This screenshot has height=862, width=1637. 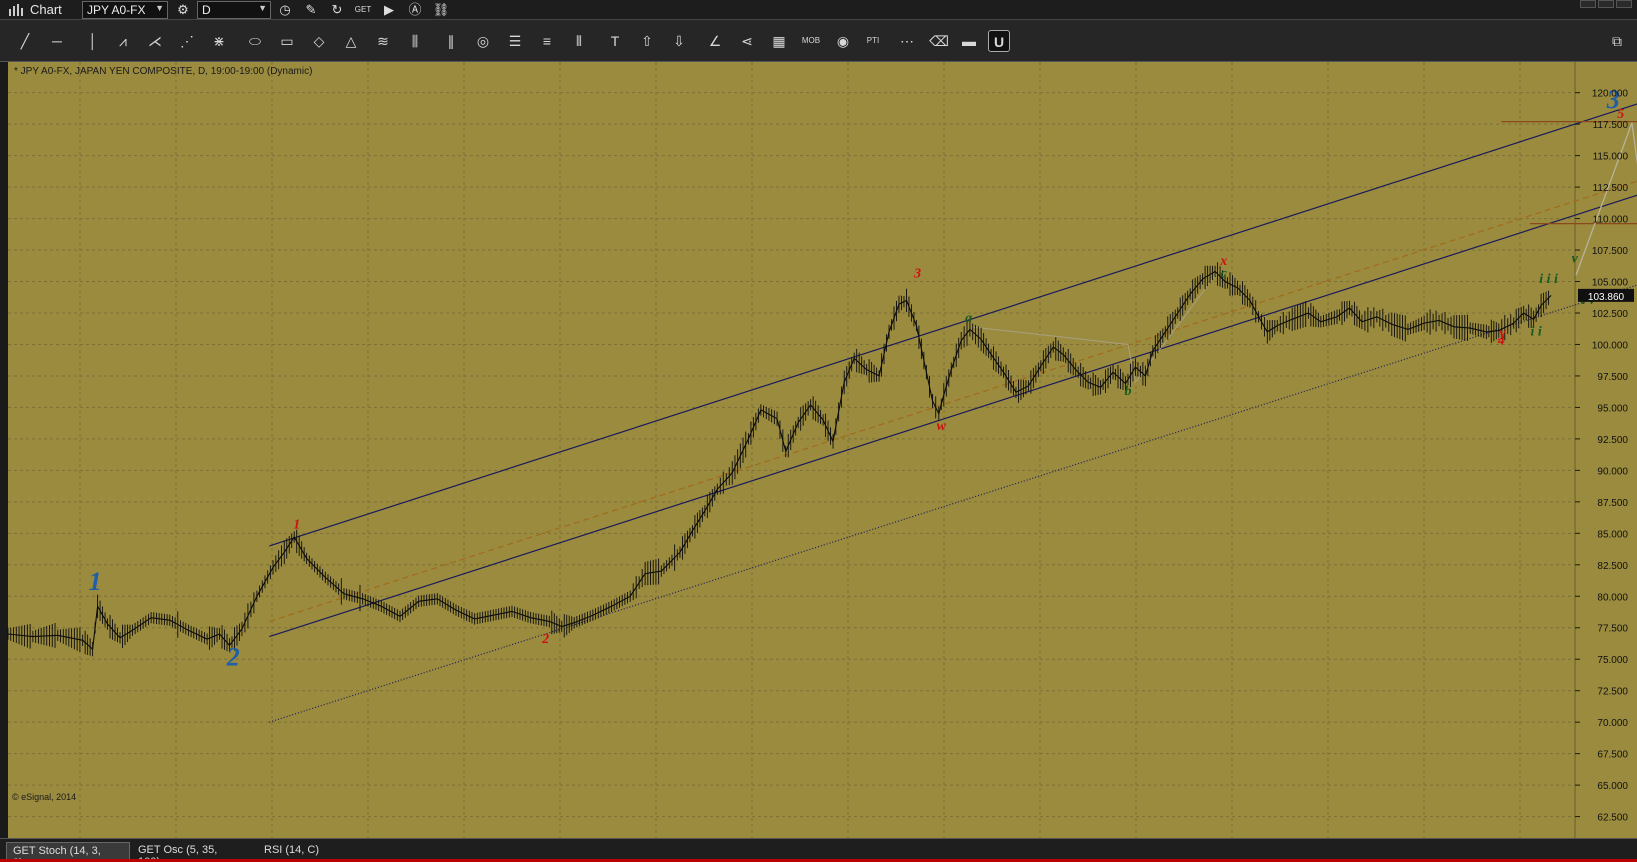 I want to click on y-tick-label: 87.500, so click(x=1612, y=503).